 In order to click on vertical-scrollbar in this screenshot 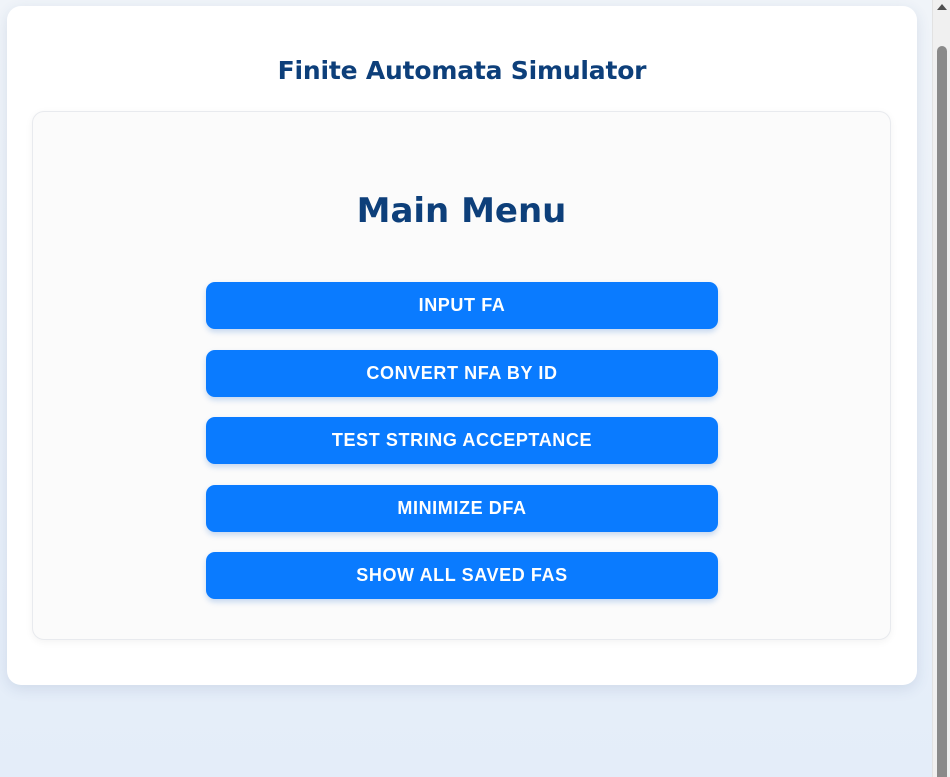, I will do `click(941, 388)`.